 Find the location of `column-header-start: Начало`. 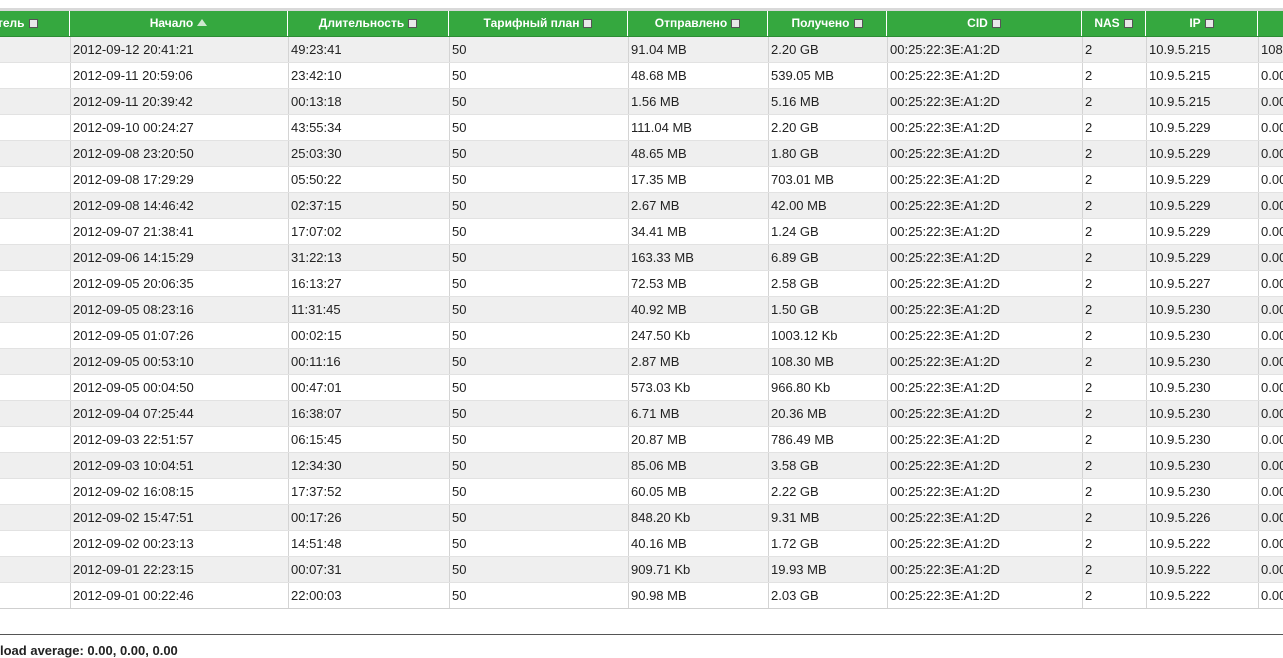

column-header-start: Начало is located at coordinates (179, 23).